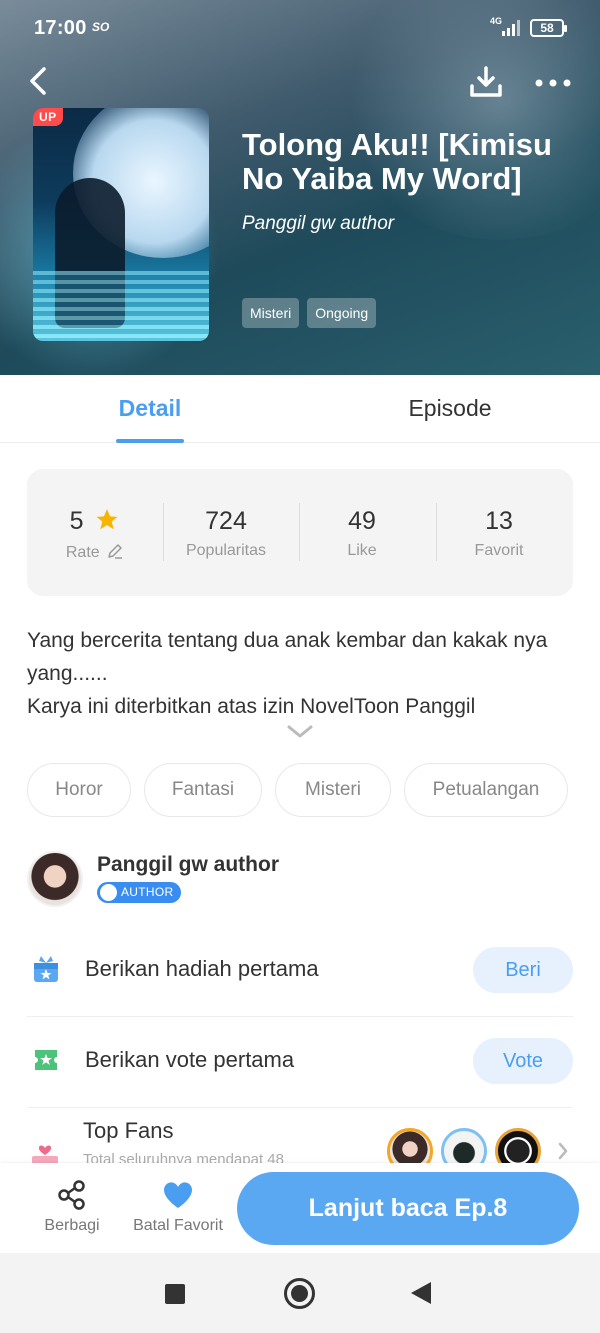  Describe the element at coordinates (318, 224) in the screenshot. I see `book-author: Panggil gw author` at that location.